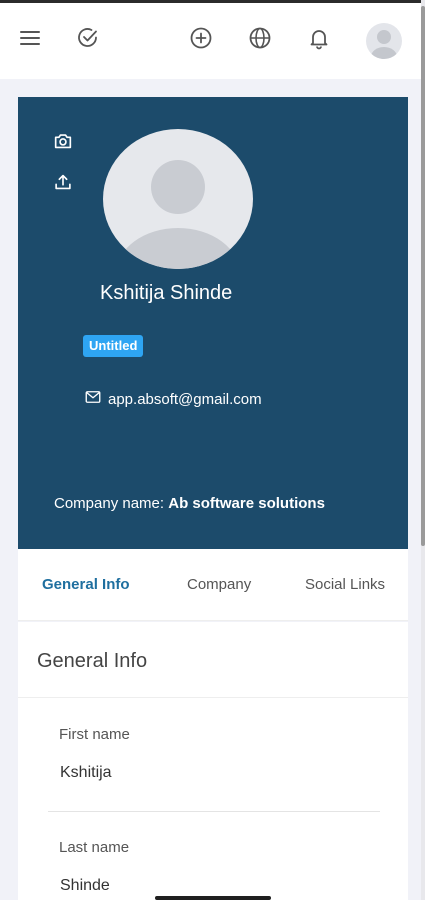  I want to click on globe-icon, so click(260, 38).